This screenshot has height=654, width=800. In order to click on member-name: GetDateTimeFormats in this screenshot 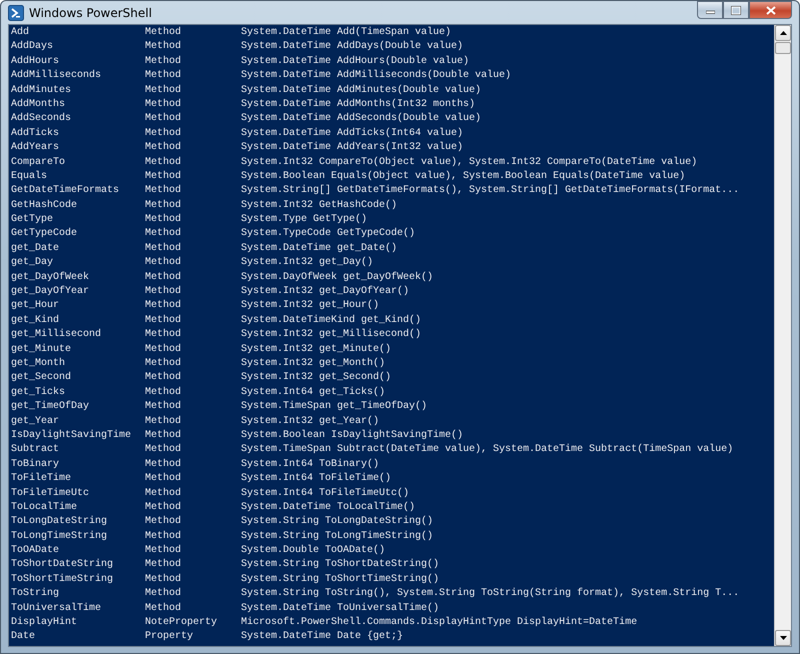, I will do `click(65, 191)`.